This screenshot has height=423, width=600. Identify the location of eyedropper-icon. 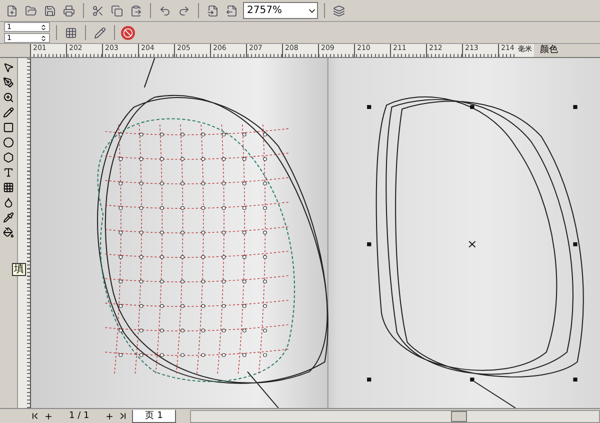
(8, 217).